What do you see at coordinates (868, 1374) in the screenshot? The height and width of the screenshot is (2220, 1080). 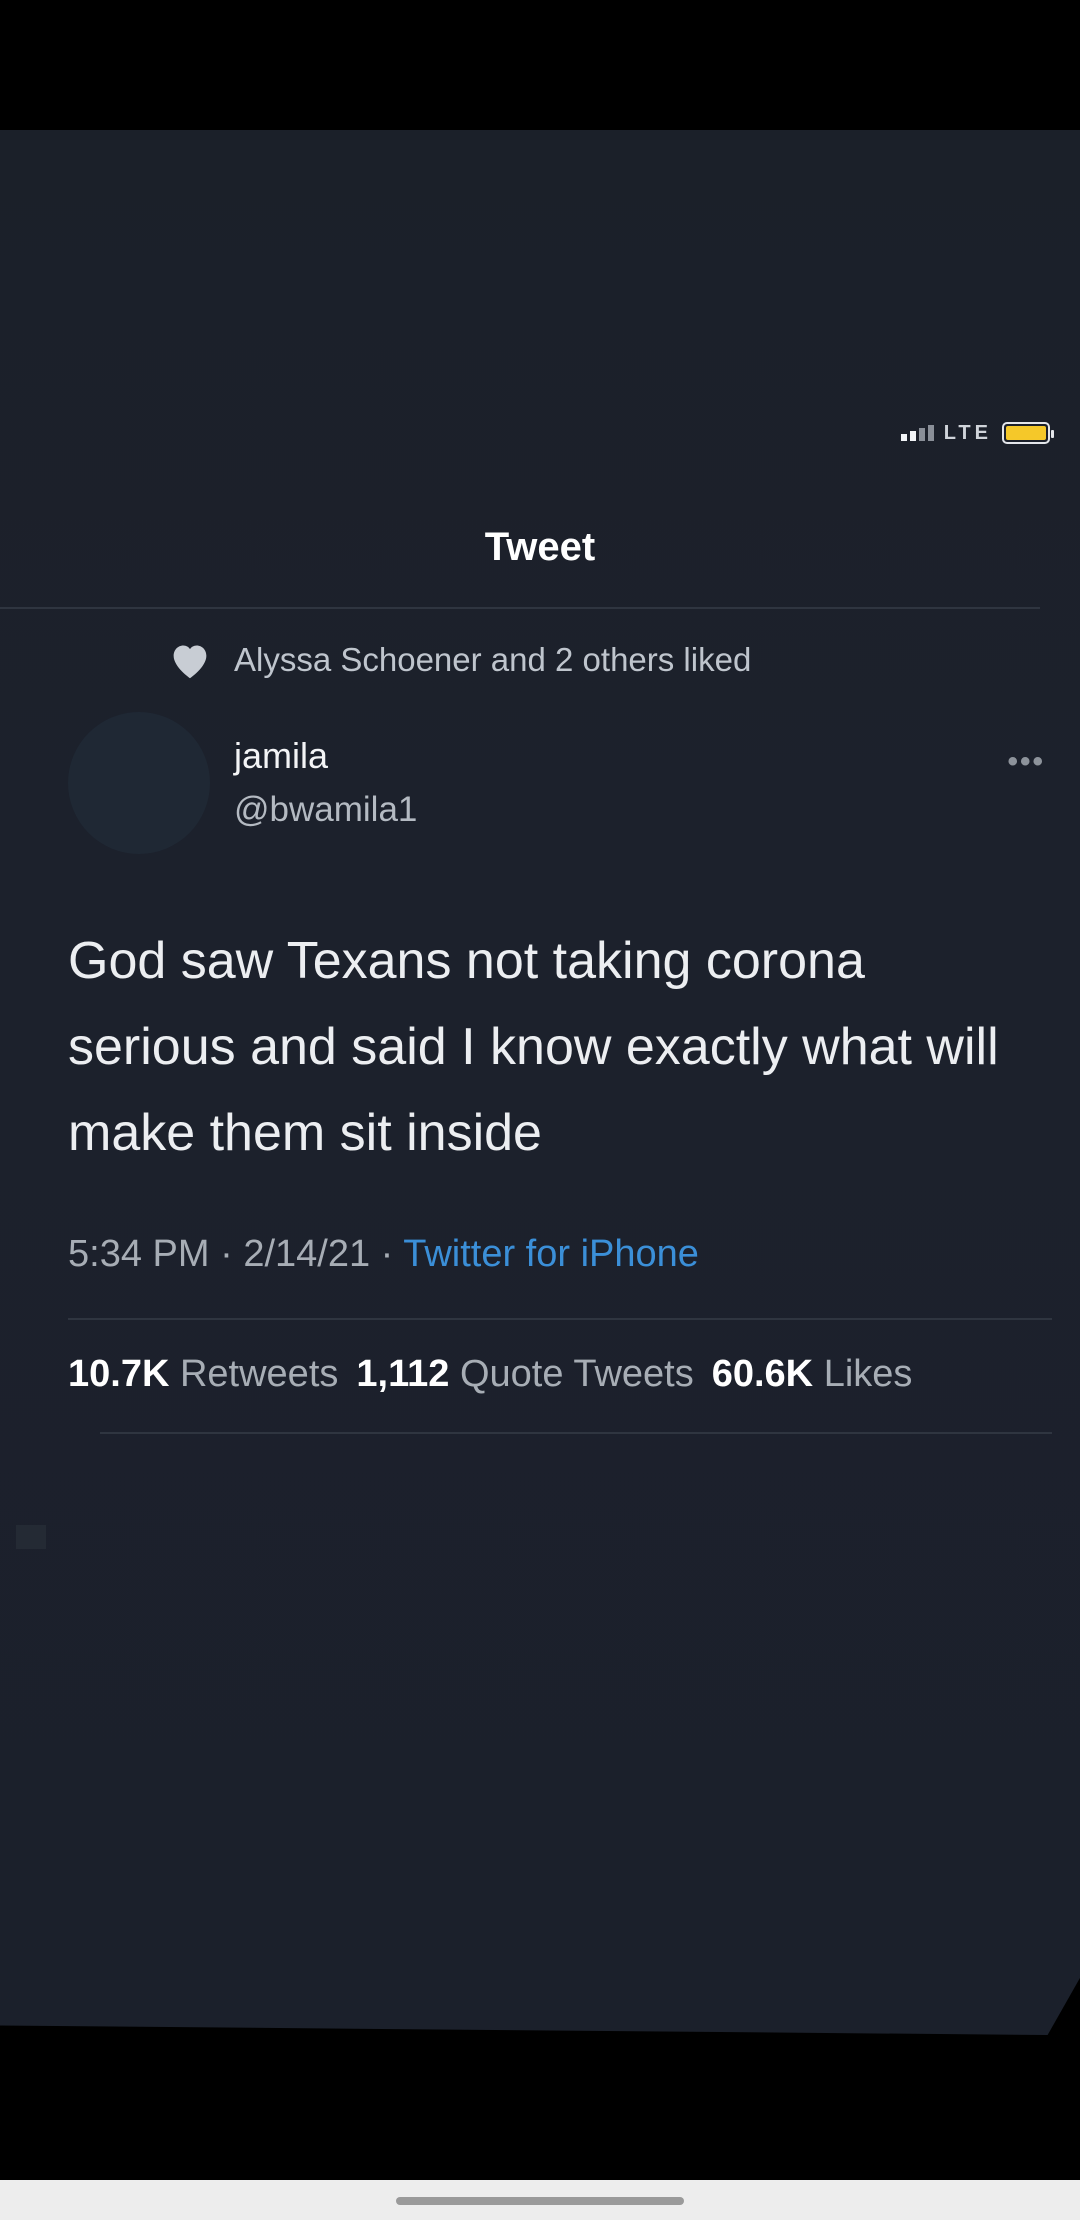 I see `likes-label: Likes` at bounding box center [868, 1374].